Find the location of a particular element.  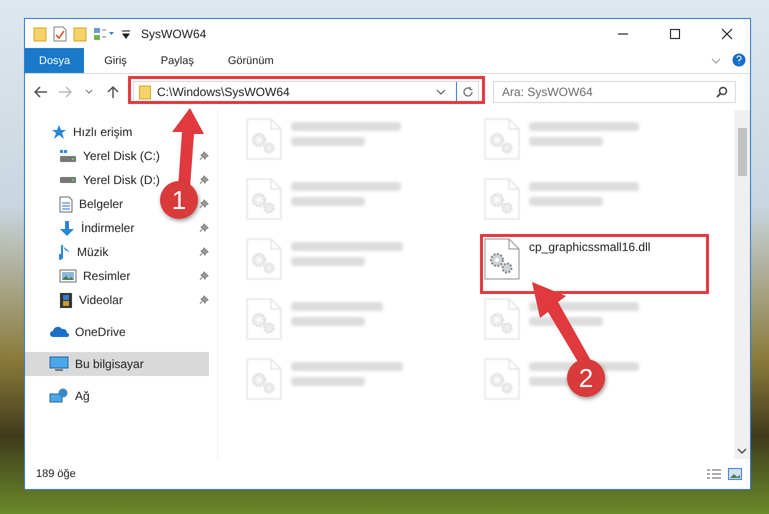

sidebar-item: Hızlı erişim is located at coordinates (80, 132).